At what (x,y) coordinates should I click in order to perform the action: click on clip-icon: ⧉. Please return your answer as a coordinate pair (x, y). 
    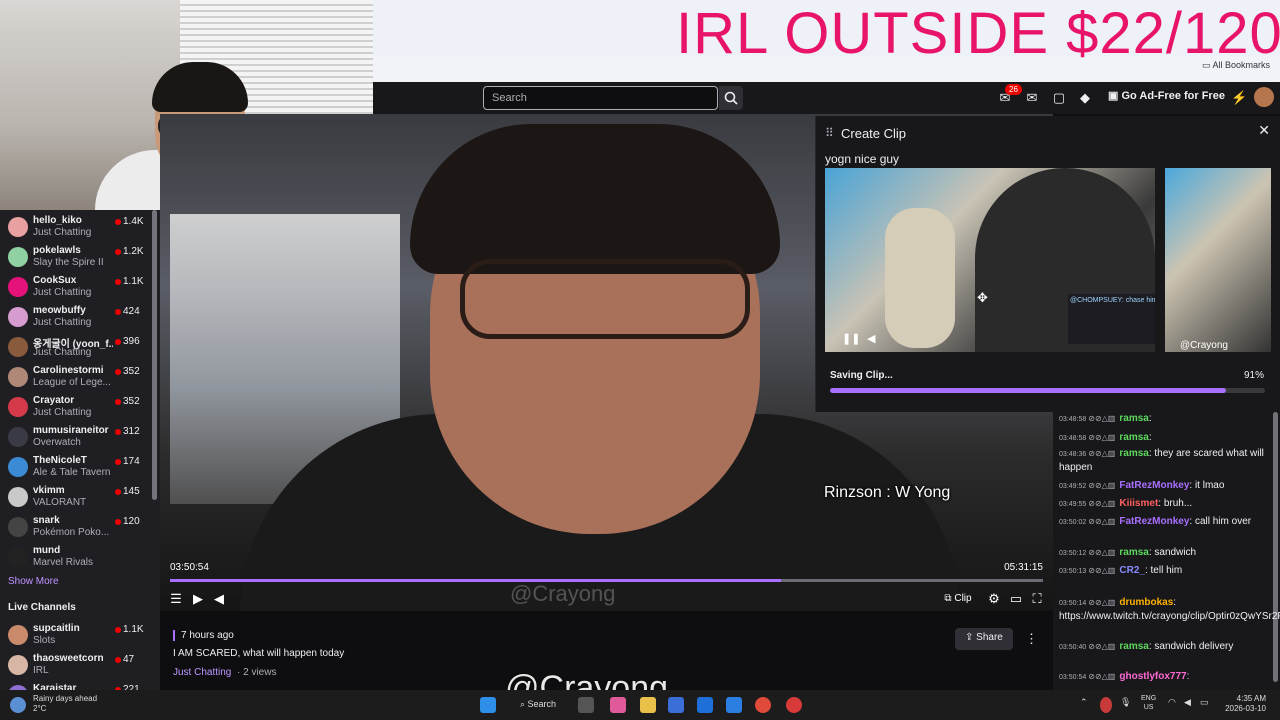
    Looking at the image, I should click on (949, 598).